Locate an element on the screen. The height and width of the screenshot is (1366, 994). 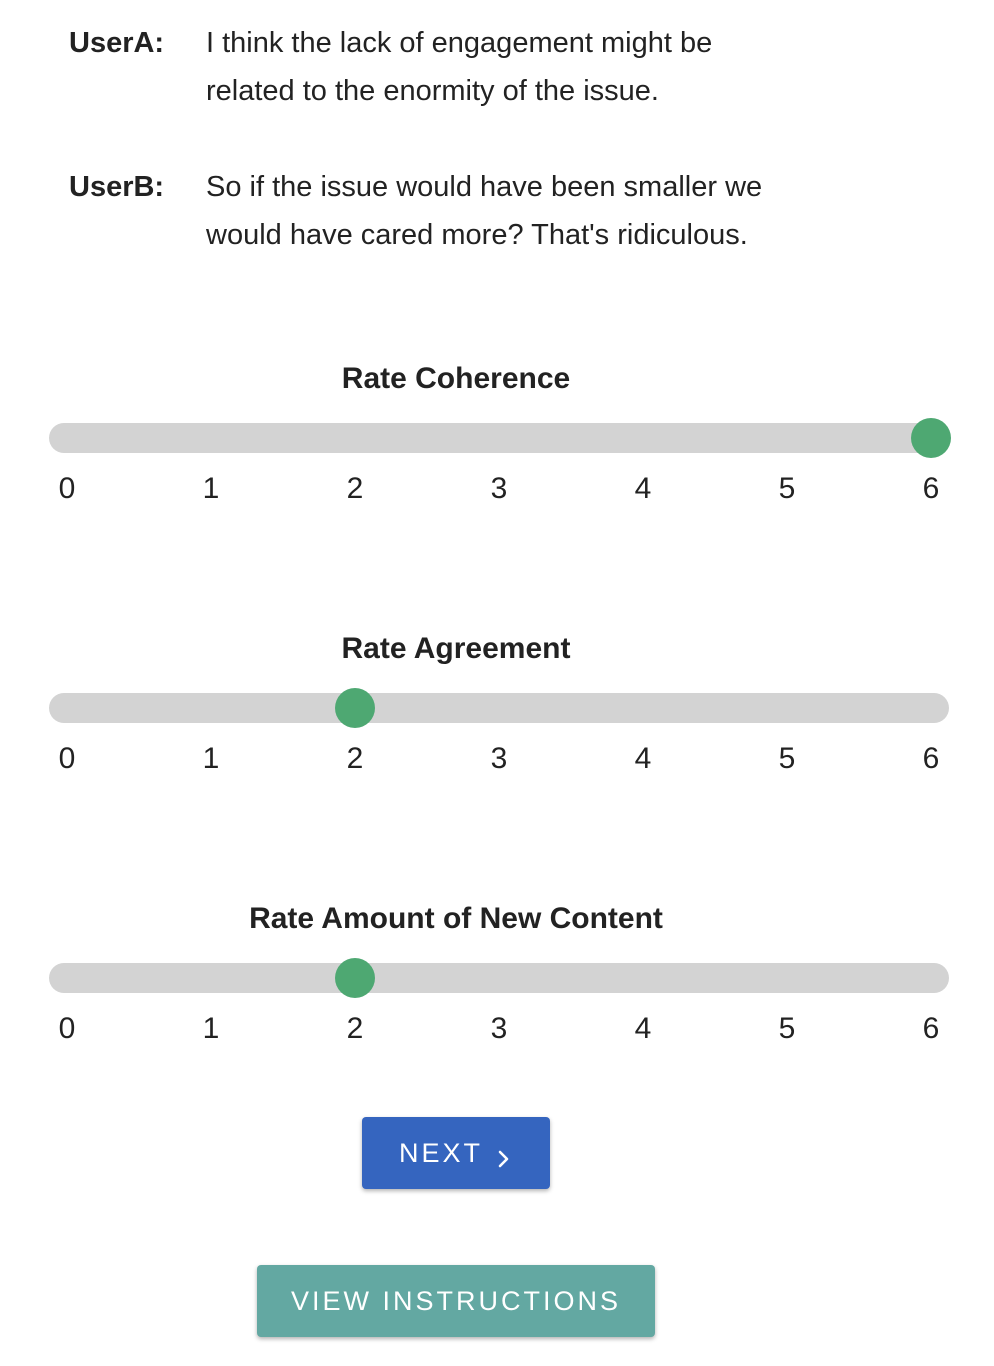
view-instructions-button: VIEW INSTRUCTIONS is located at coordinates (456, 1301).